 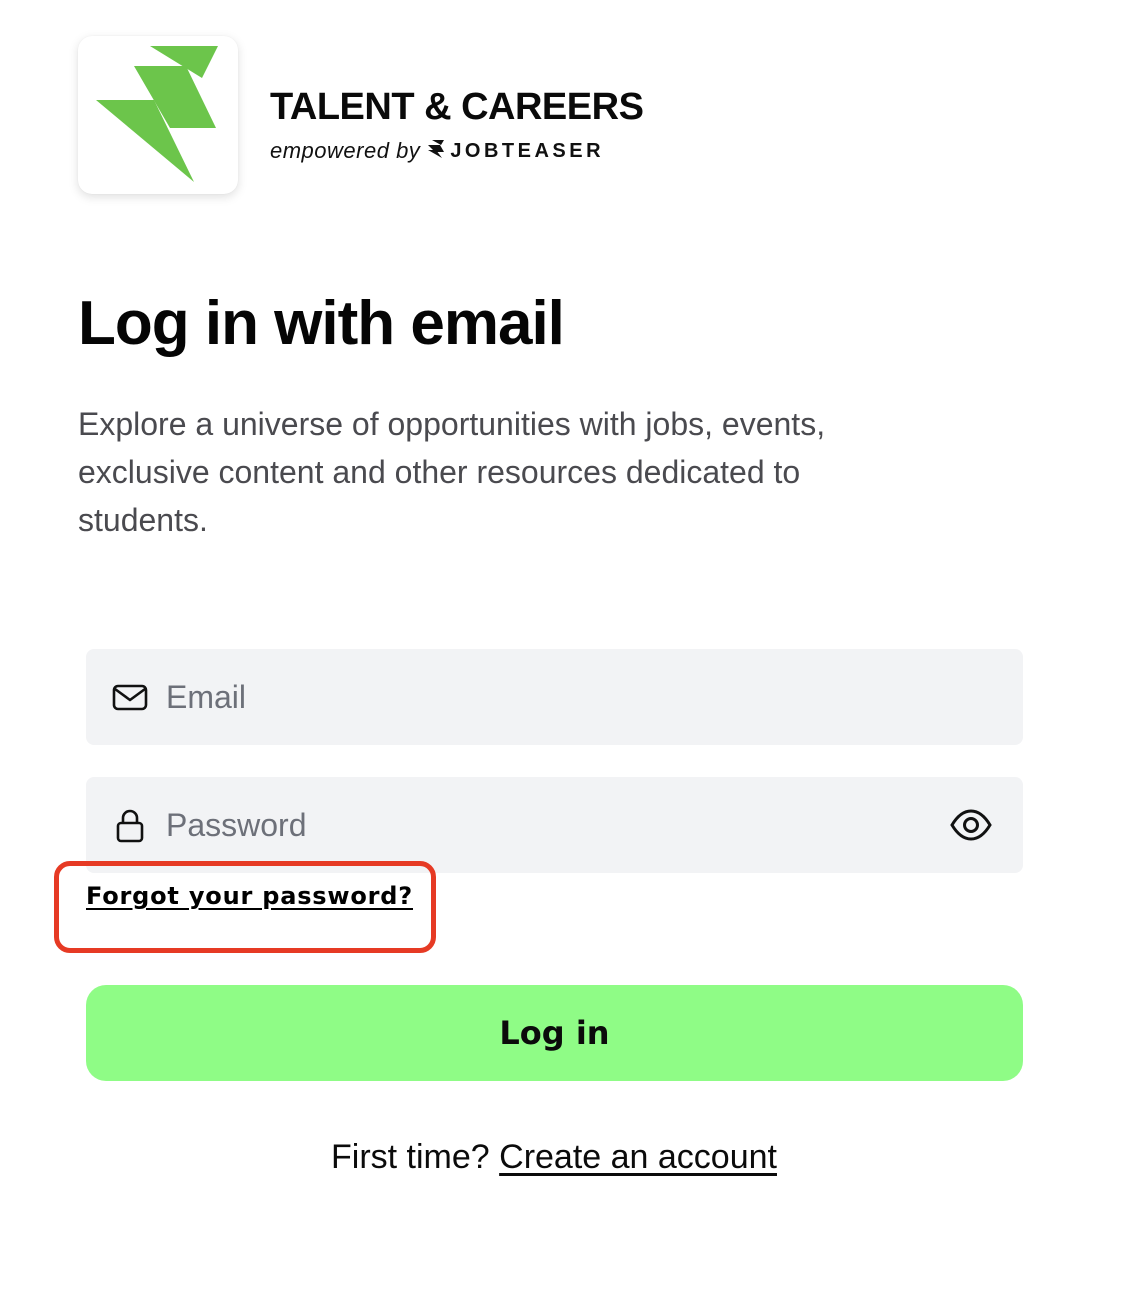 I want to click on password-field, so click(x=554, y=825).